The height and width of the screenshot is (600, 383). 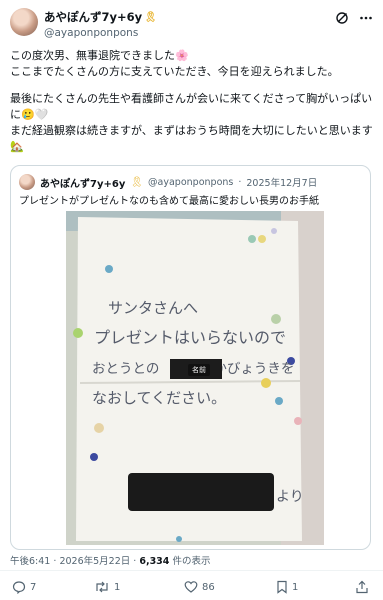 What do you see at coordinates (100, 33) in the screenshot?
I see `author-handle: @ayaponponpons` at bounding box center [100, 33].